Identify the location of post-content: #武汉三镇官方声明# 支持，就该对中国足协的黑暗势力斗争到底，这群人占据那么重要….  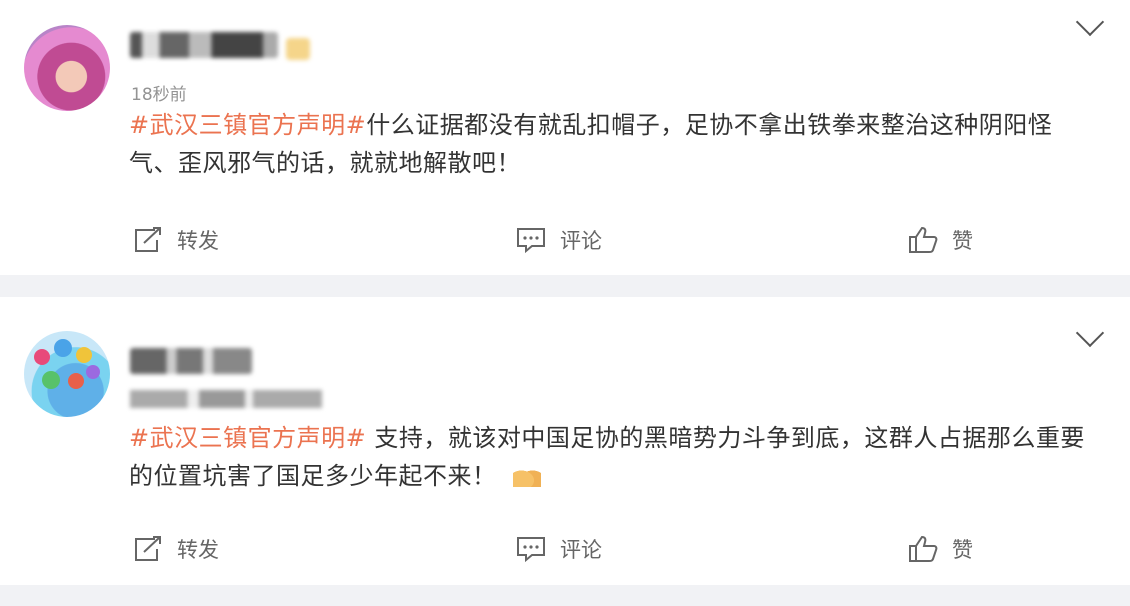
(609, 457).